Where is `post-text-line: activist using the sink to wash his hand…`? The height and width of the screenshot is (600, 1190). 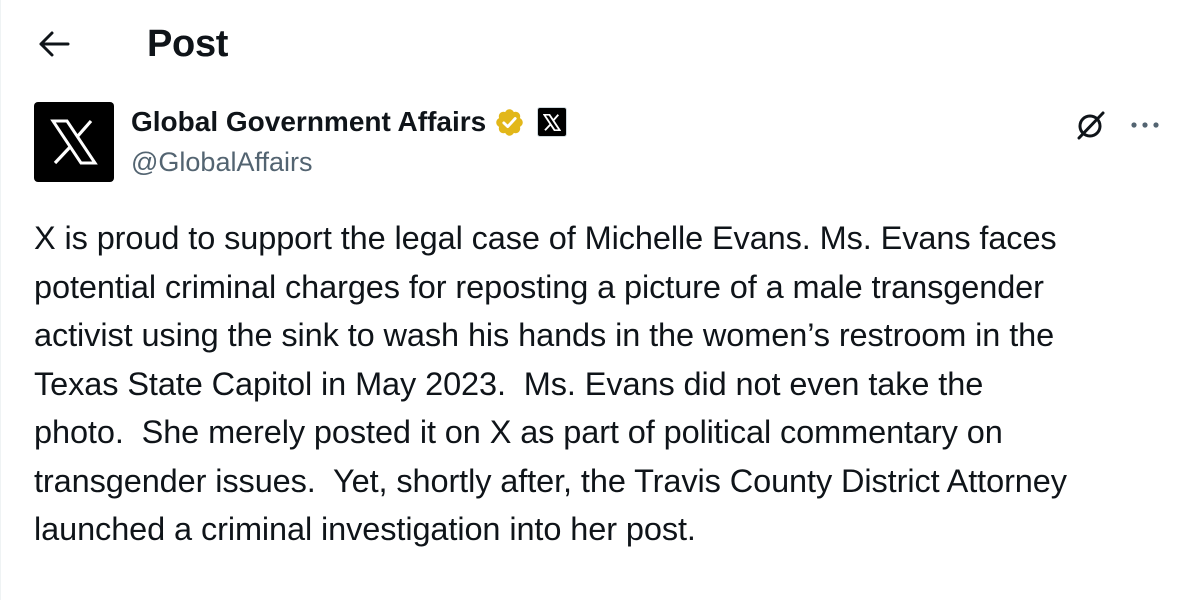
post-text-line: activist using the sink to wash his hand… is located at coordinates (544, 335).